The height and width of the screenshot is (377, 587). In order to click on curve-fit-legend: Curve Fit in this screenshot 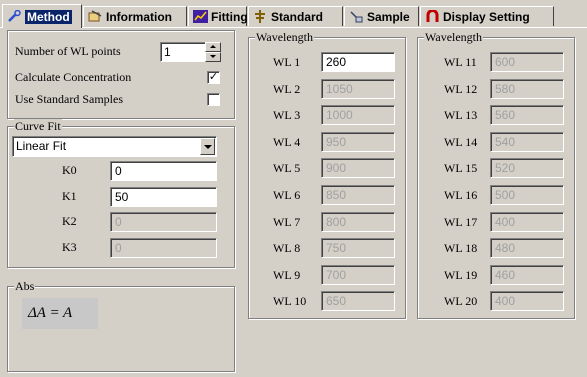, I will do `click(38, 126)`.